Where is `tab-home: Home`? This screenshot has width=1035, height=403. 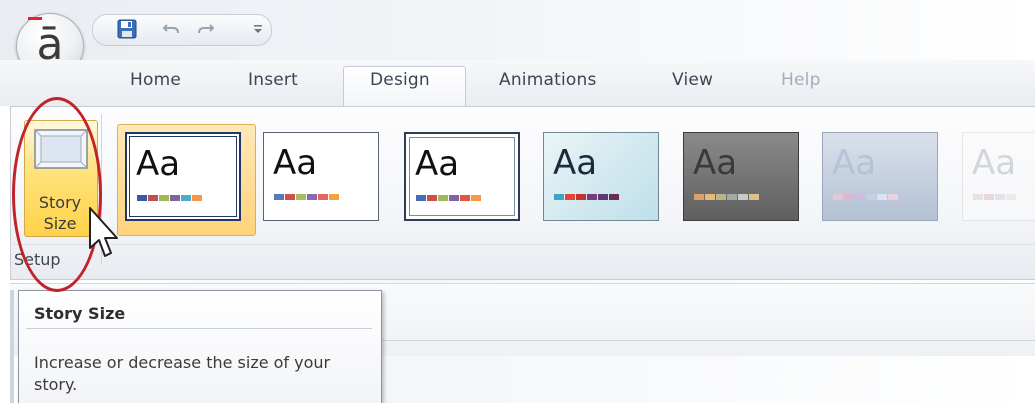 tab-home: Home is located at coordinates (155, 84).